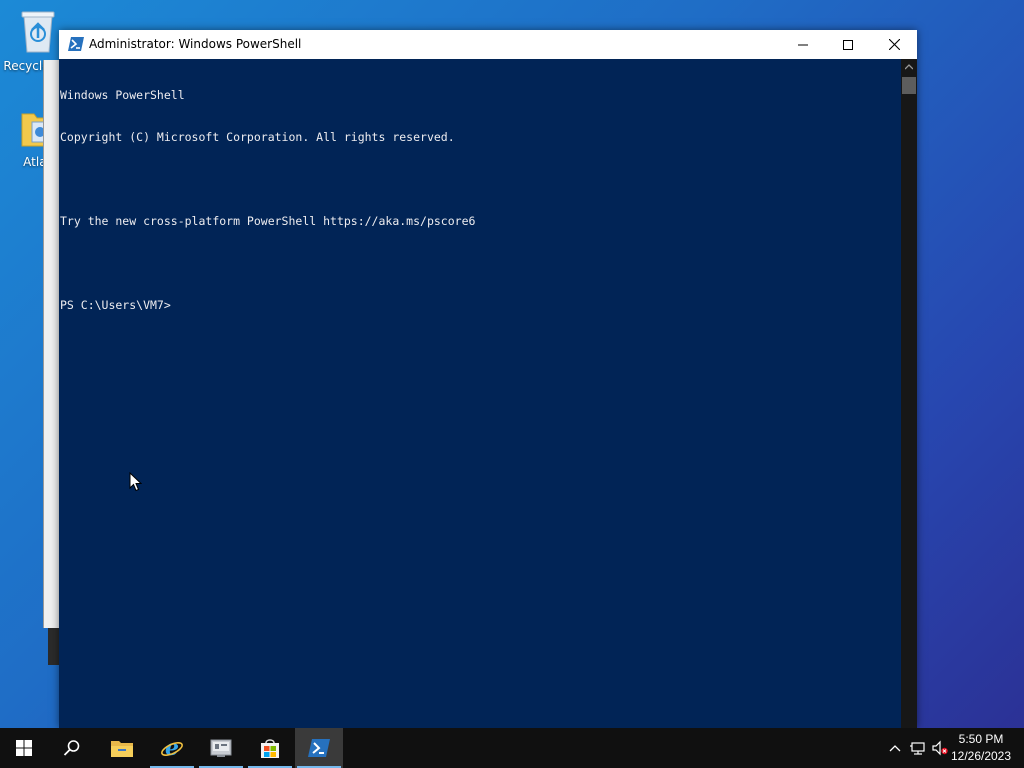  What do you see at coordinates (981, 739) in the screenshot?
I see `clock-time: 5:50 PM` at bounding box center [981, 739].